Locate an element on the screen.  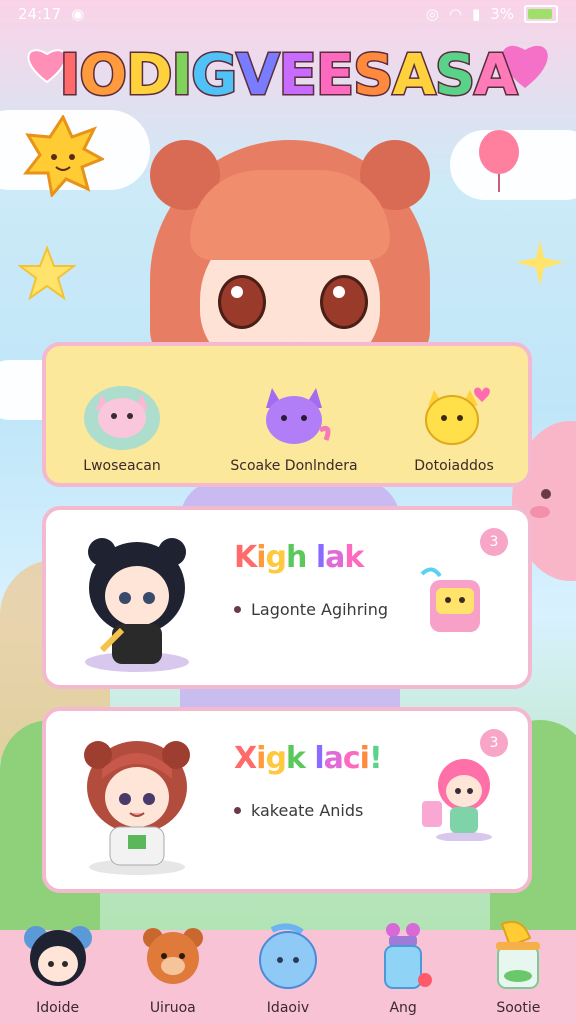
location-icon: ◉ is located at coordinates (78, 14).